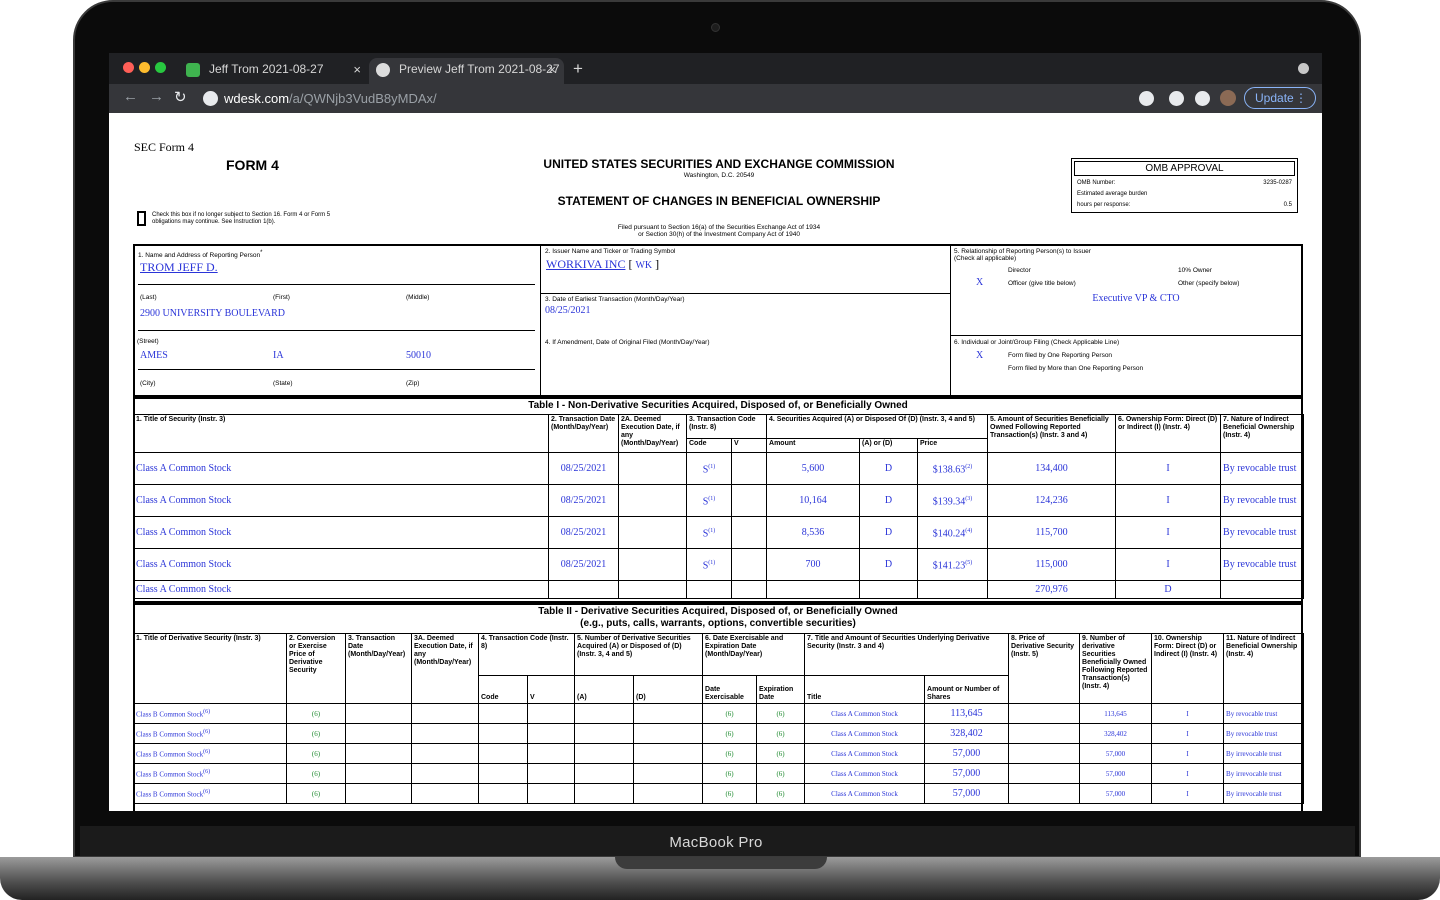 Image resolution: width=1440 pixels, height=900 pixels. What do you see at coordinates (551, 689) in the screenshot?
I see `col-subheader: V` at bounding box center [551, 689].